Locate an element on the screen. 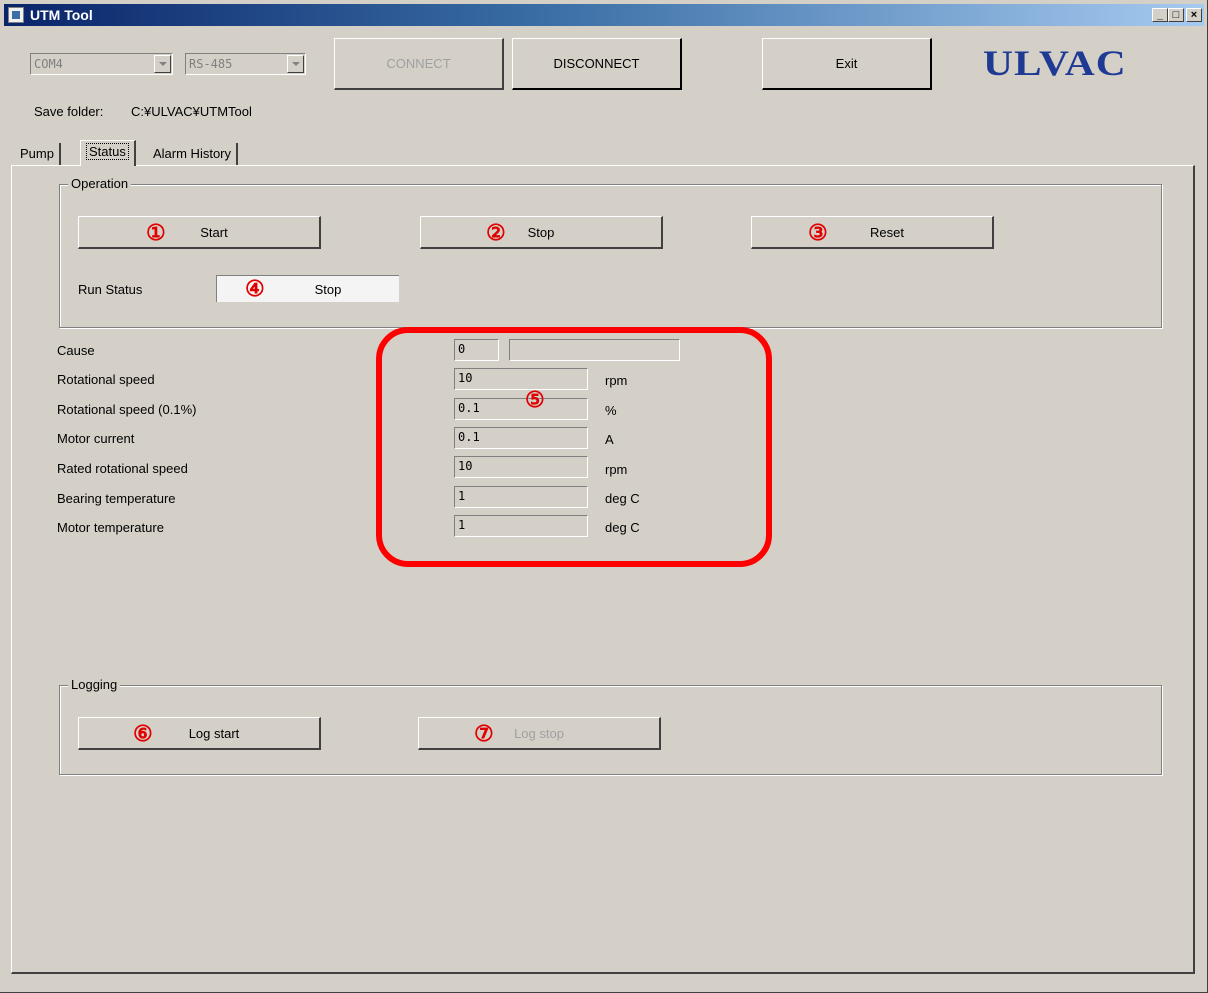 The image size is (1208, 993). port-select: COM4 is located at coordinates (101, 64).